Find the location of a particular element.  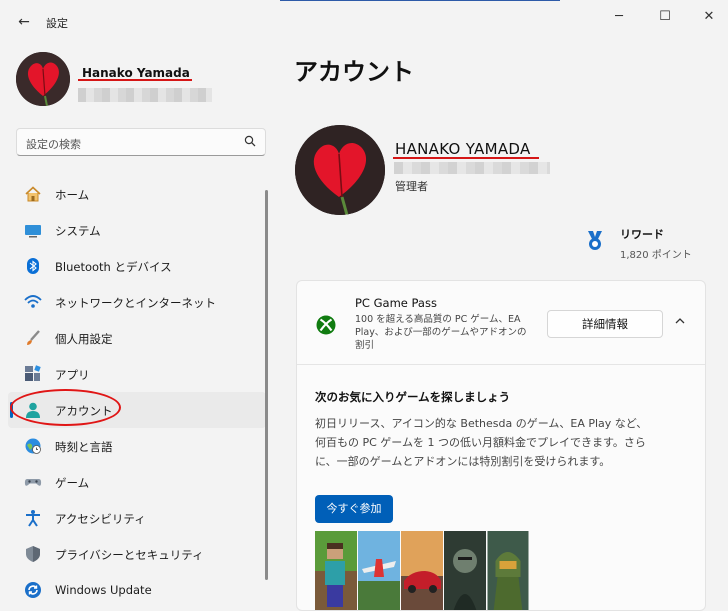

game-tile-forza is located at coordinates (422, 570).